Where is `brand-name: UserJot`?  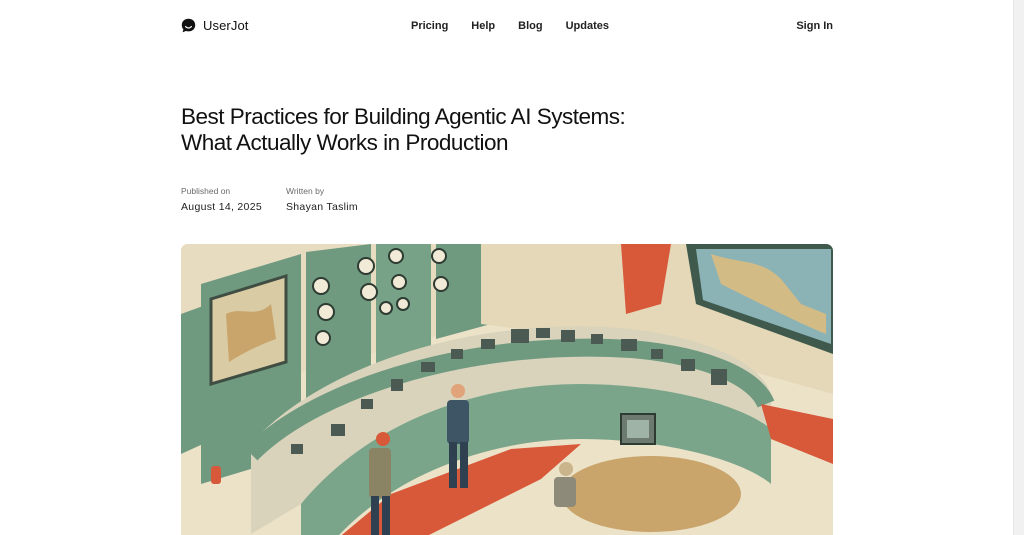 brand-name: UserJot is located at coordinates (226, 25).